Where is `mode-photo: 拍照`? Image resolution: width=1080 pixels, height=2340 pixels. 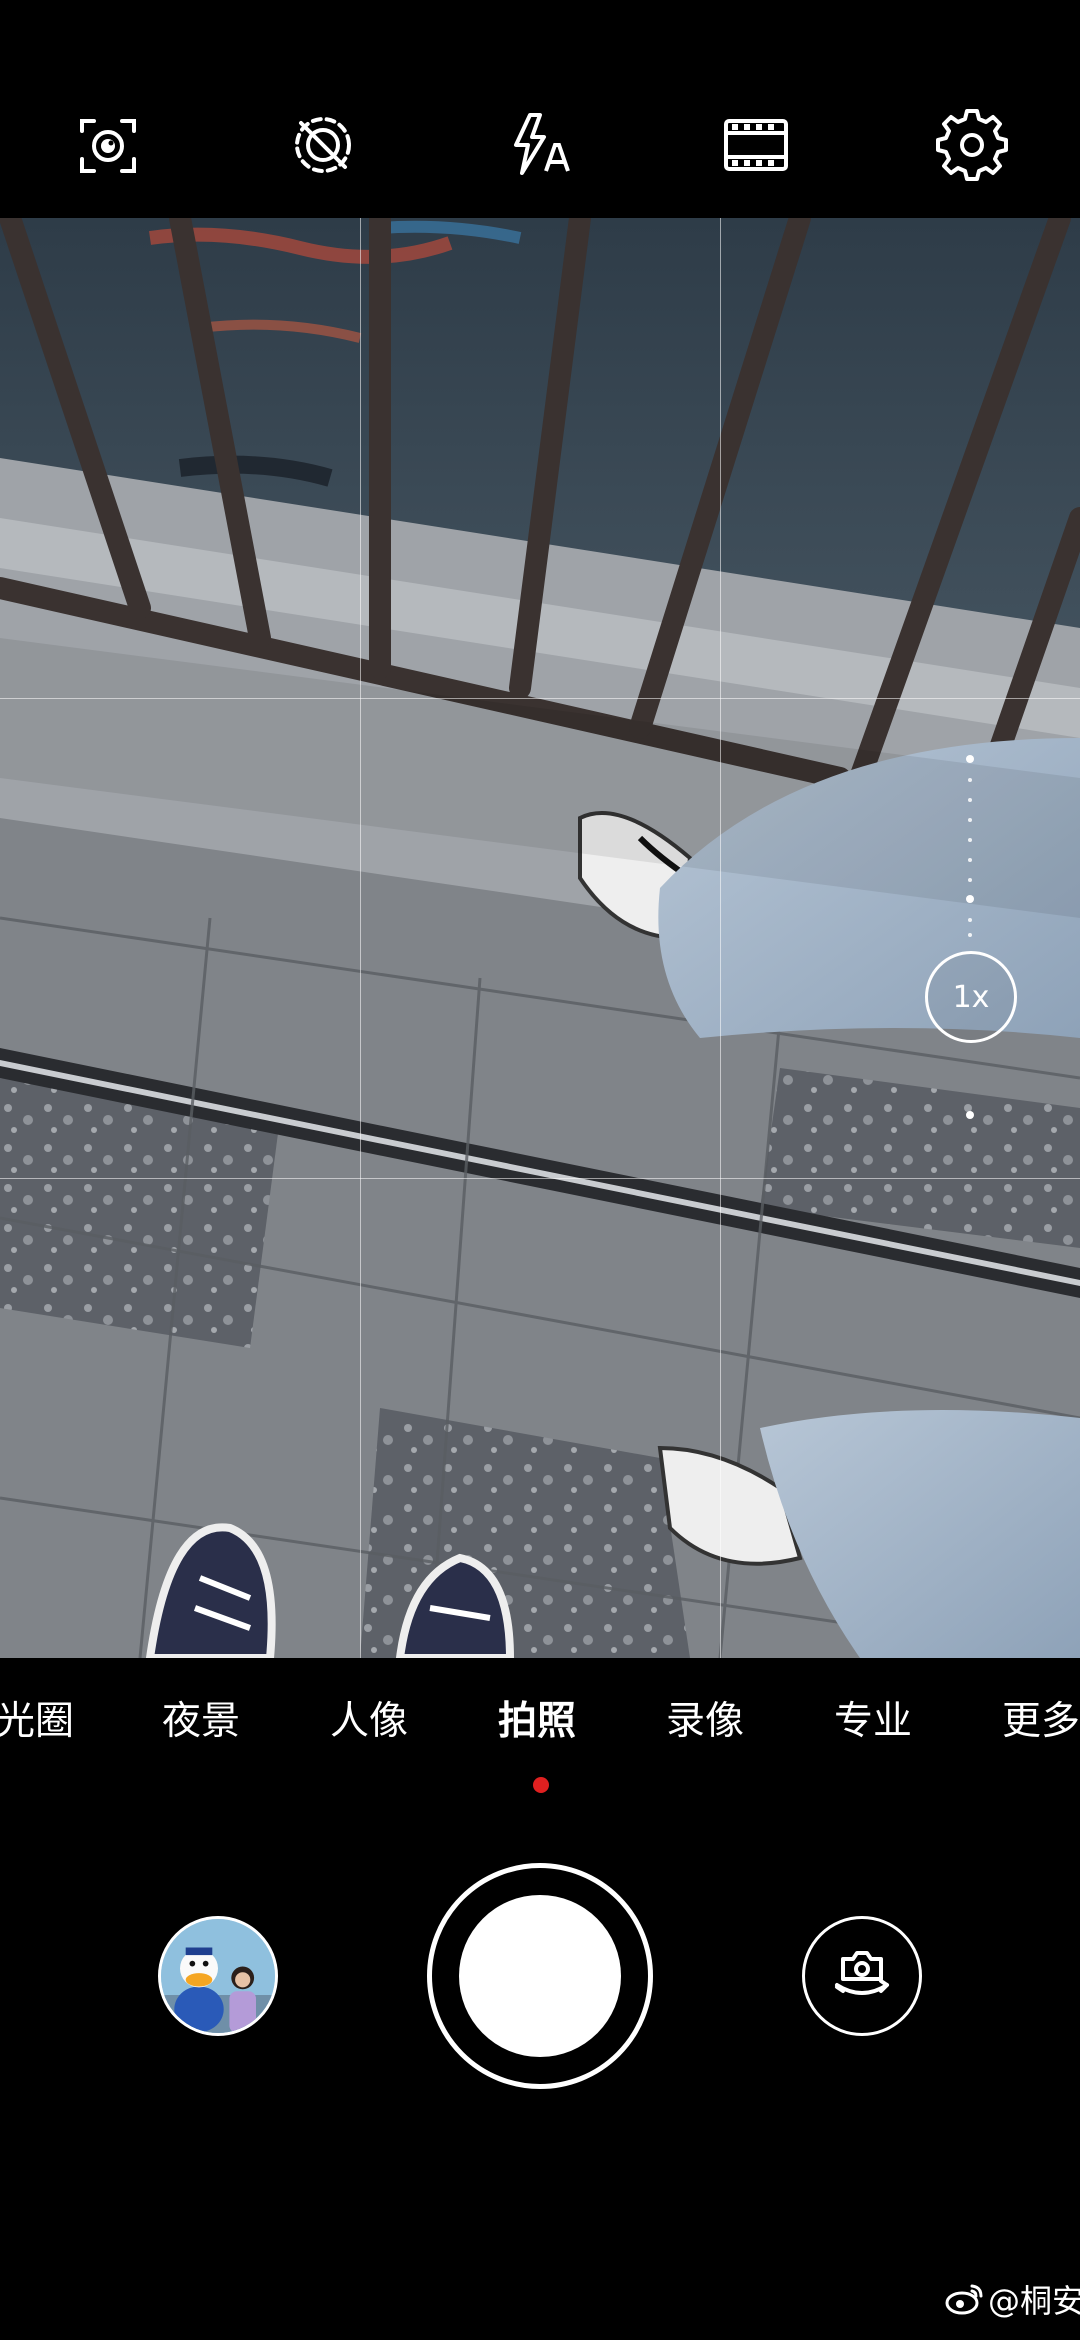 mode-photo: 拍照 is located at coordinates (537, 1718).